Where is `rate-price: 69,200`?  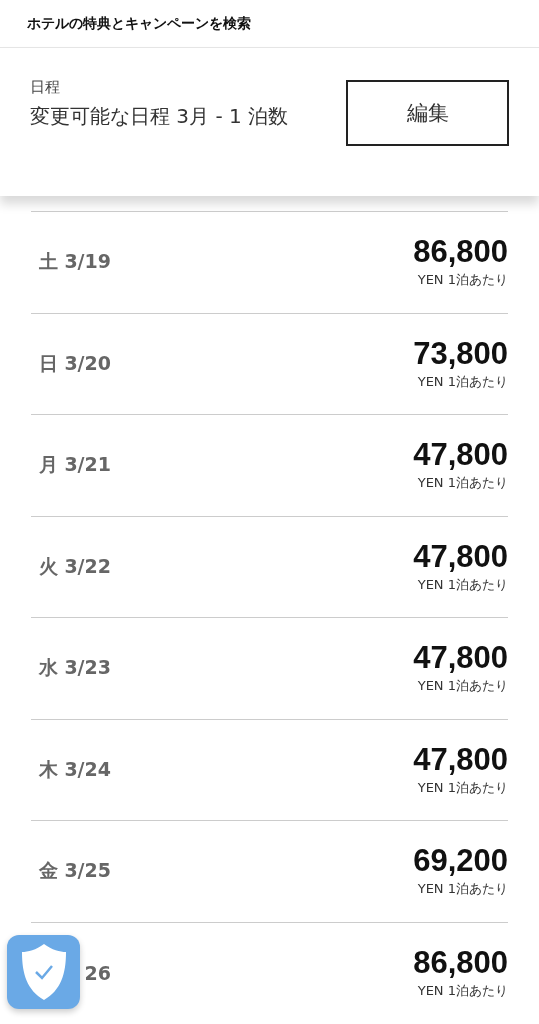
rate-price: 69,200 is located at coordinates (460, 861).